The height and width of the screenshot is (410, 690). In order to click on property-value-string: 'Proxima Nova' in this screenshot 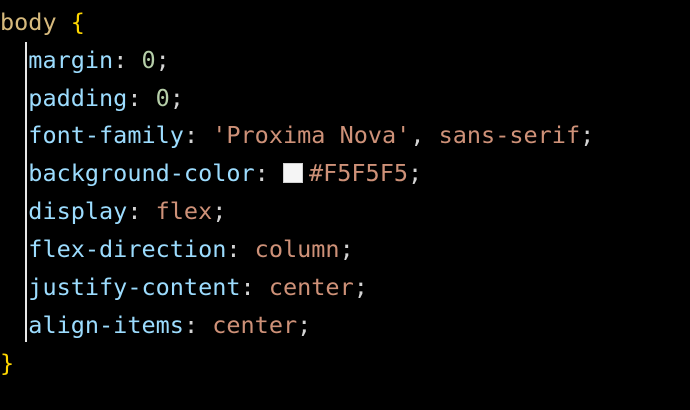, I will do `click(311, 135)`.